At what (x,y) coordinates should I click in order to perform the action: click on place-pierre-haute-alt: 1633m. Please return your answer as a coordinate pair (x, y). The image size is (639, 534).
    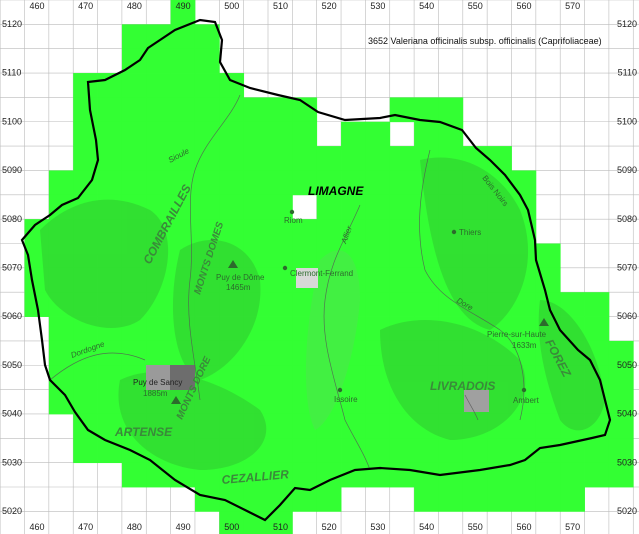
    Looking at the image, I should click on (524, 345).